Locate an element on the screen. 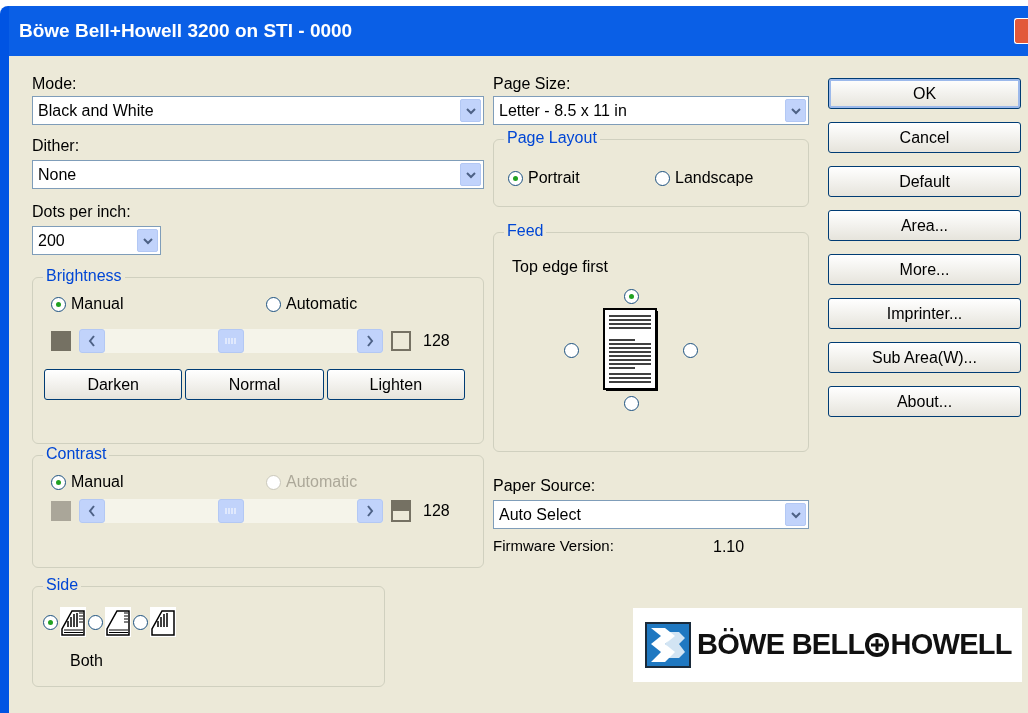 The image size is (1028, 713). firmware-version: 1.10 is located at coordinates (729, 547).